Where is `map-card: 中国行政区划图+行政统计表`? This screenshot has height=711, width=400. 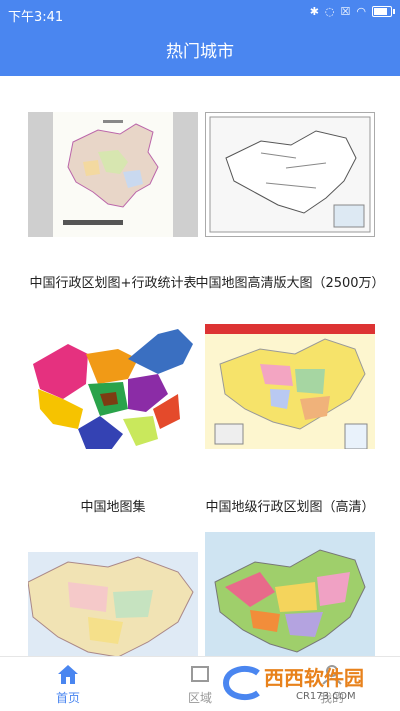
map-card: 中国行政区划图+行政统计表 is located at coordinates (113, 201).